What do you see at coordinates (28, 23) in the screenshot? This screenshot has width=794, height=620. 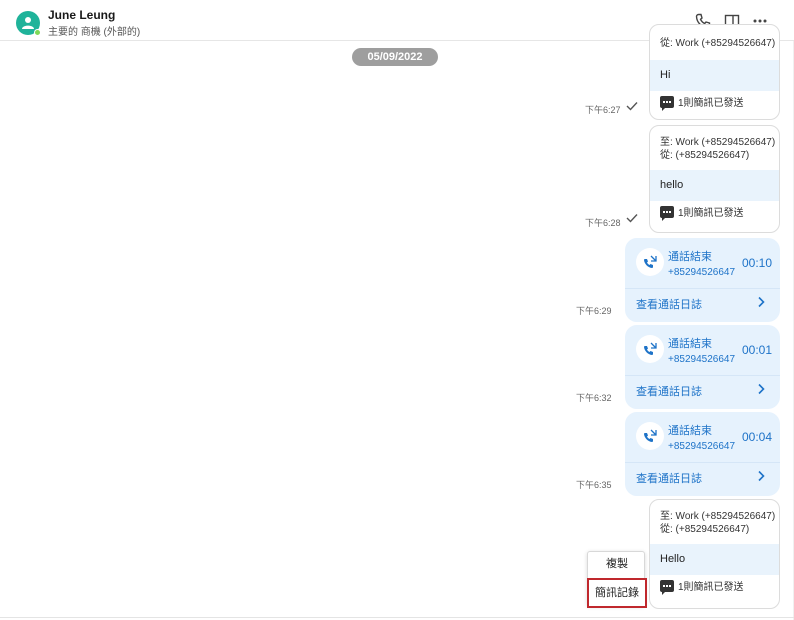 I see `person-icon` at bounding box center [28, 23].